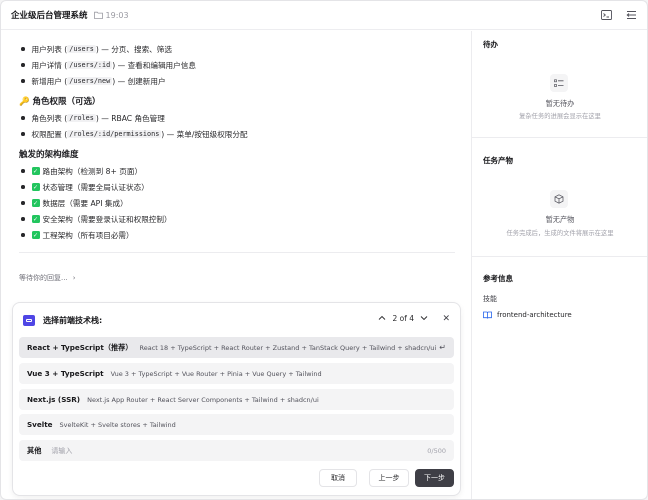 This screenshot has height=500, width=648. Describe the element at coordinates (98, 15) in the screenshot. I see `folder-icon` at that location.